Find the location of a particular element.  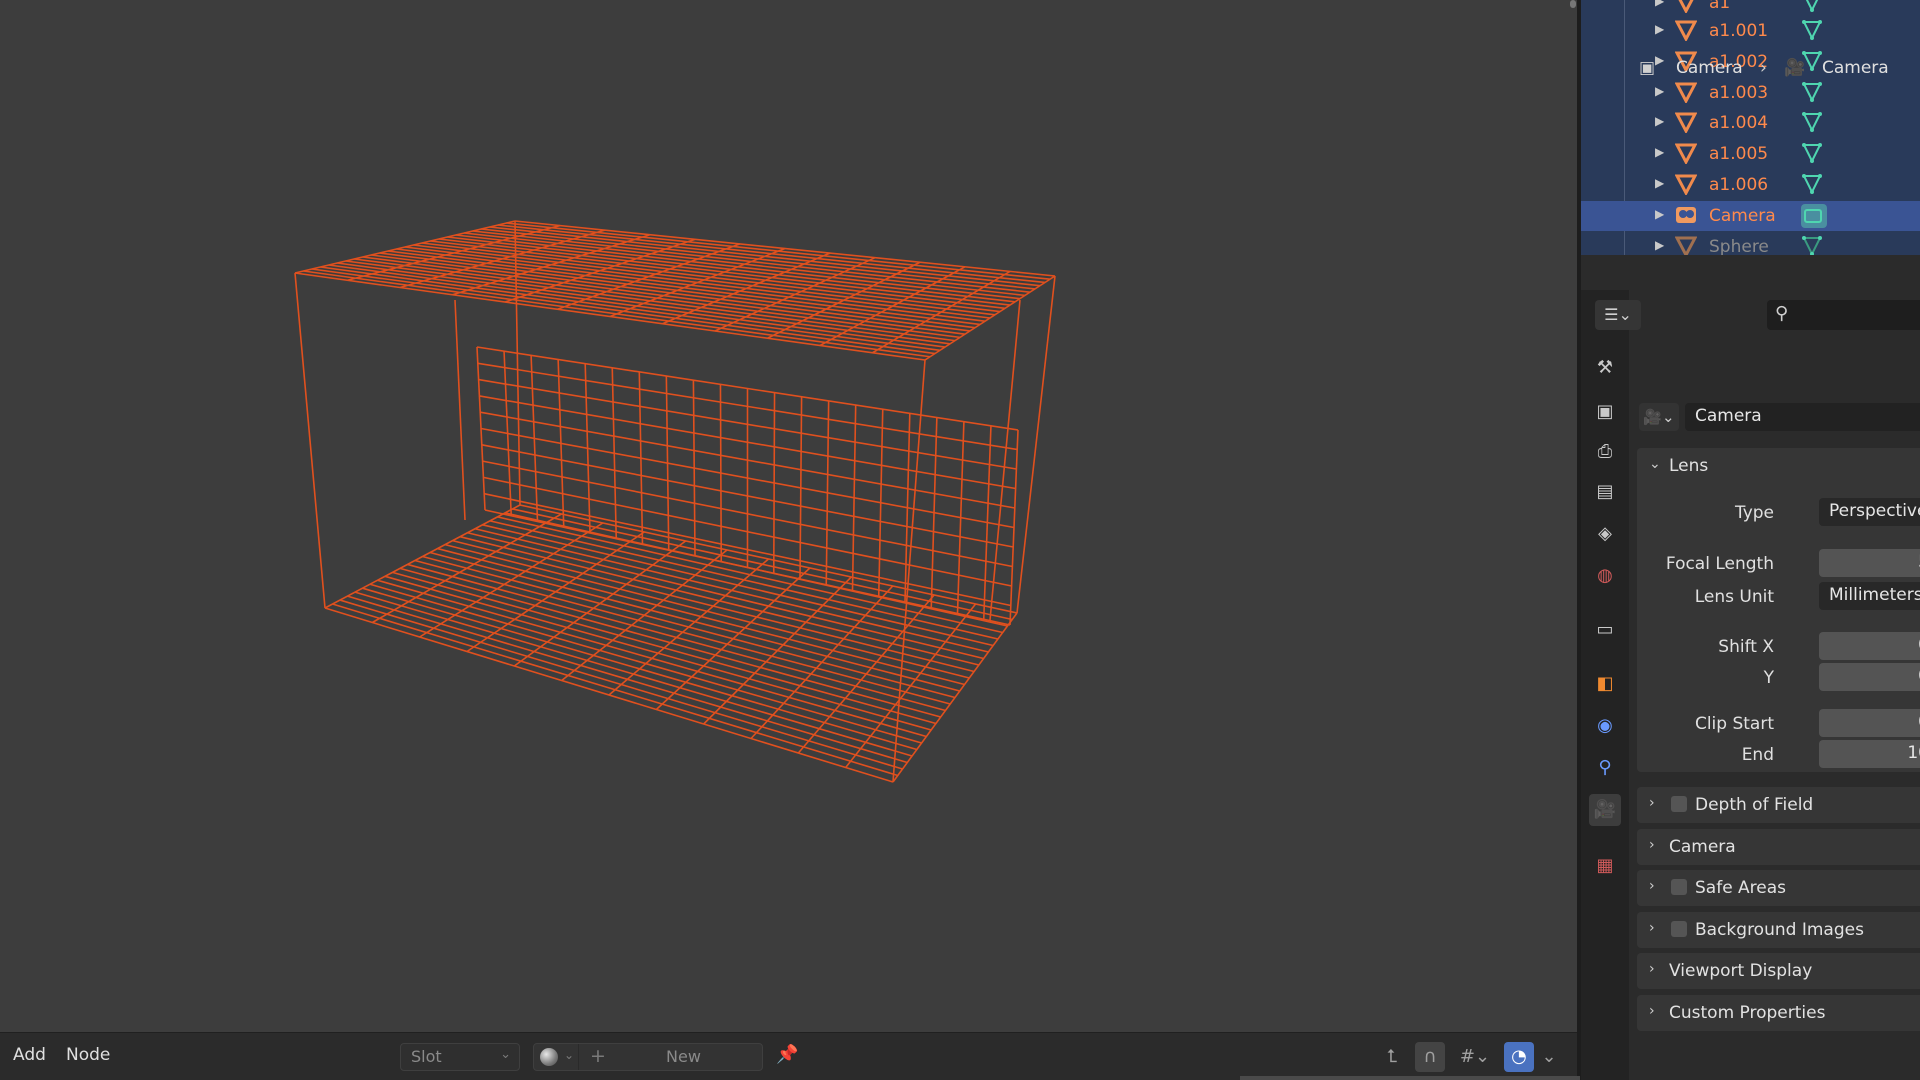

outliner-item: ▶ a1.006 is located at coordinates (1750, 185).